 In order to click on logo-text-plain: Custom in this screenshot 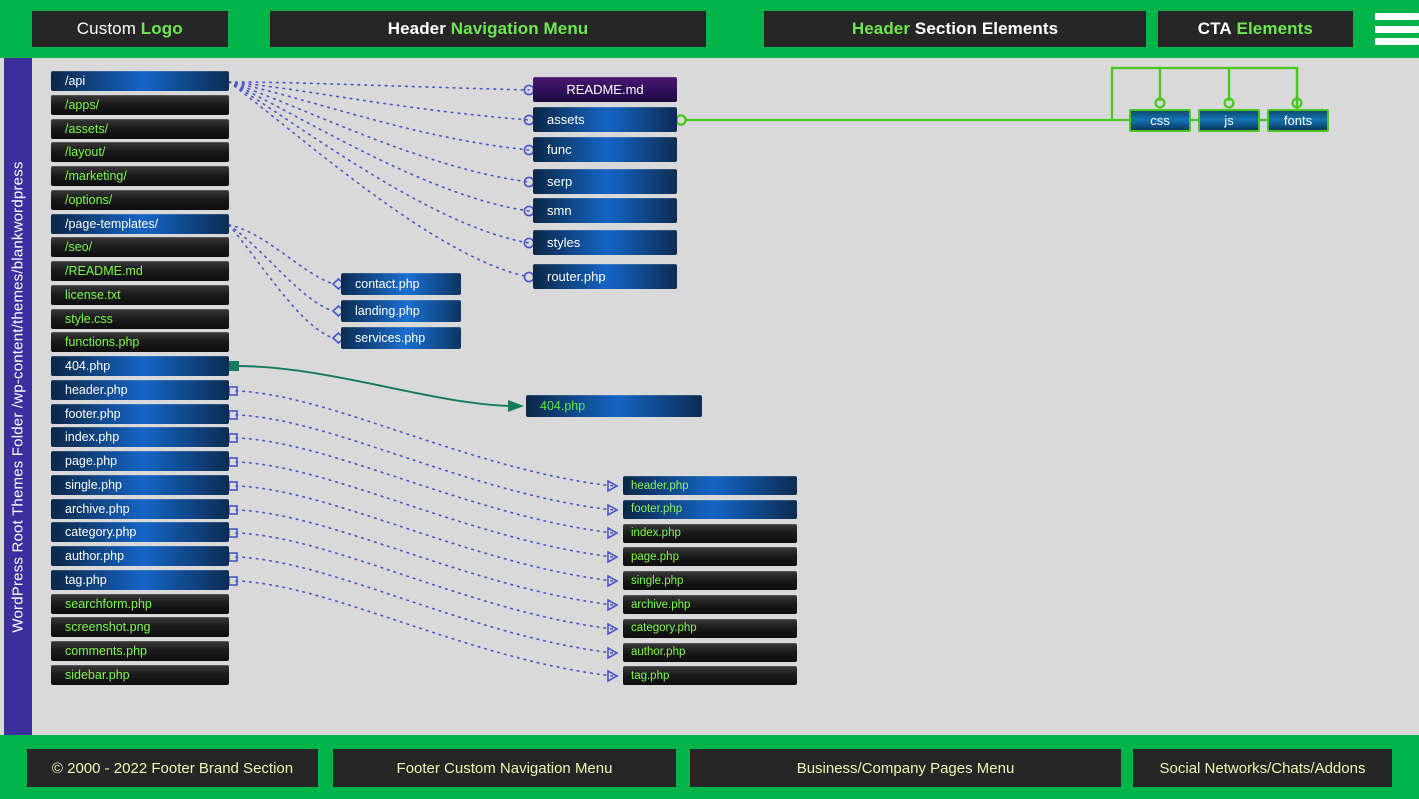, I will do `click(106, 28)`.